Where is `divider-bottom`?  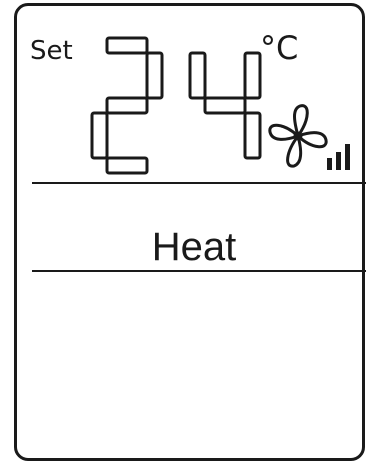 divider-bottom is located at coordinates (199, 271).